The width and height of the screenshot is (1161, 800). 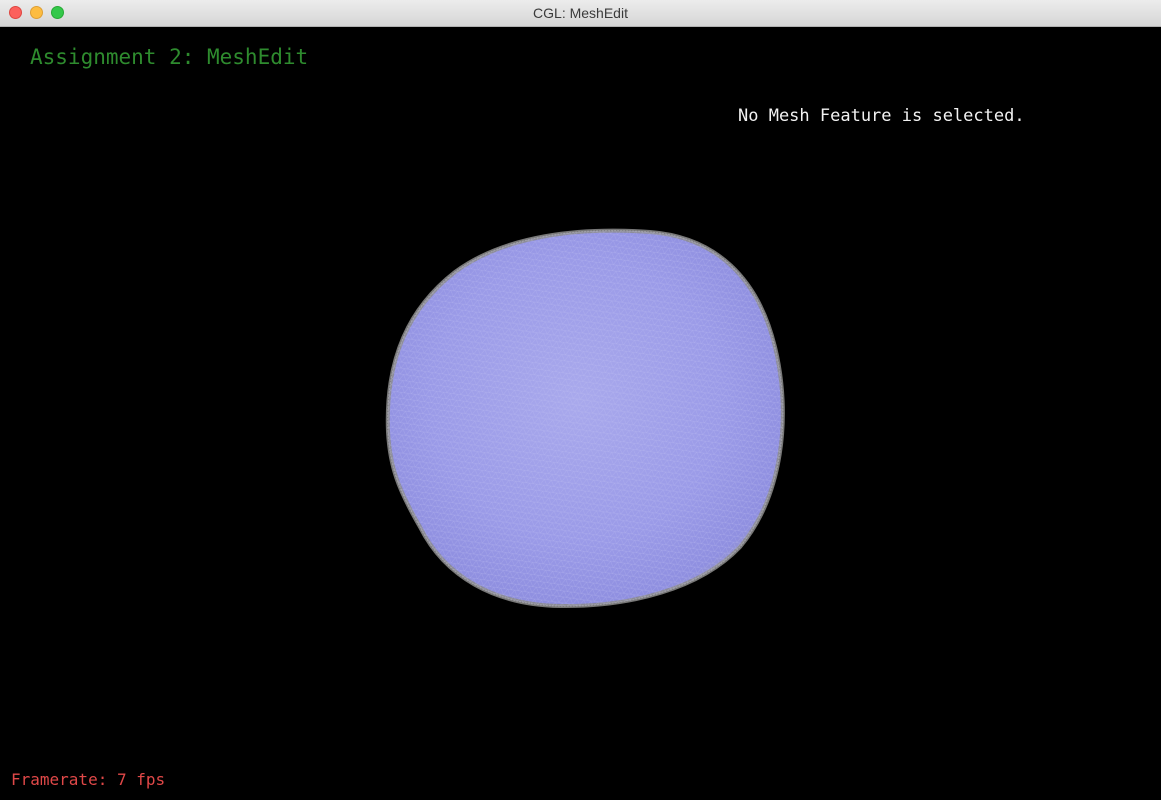 I want to click on window-title: CGL: MeshEdit, so click(x=580, y=13).